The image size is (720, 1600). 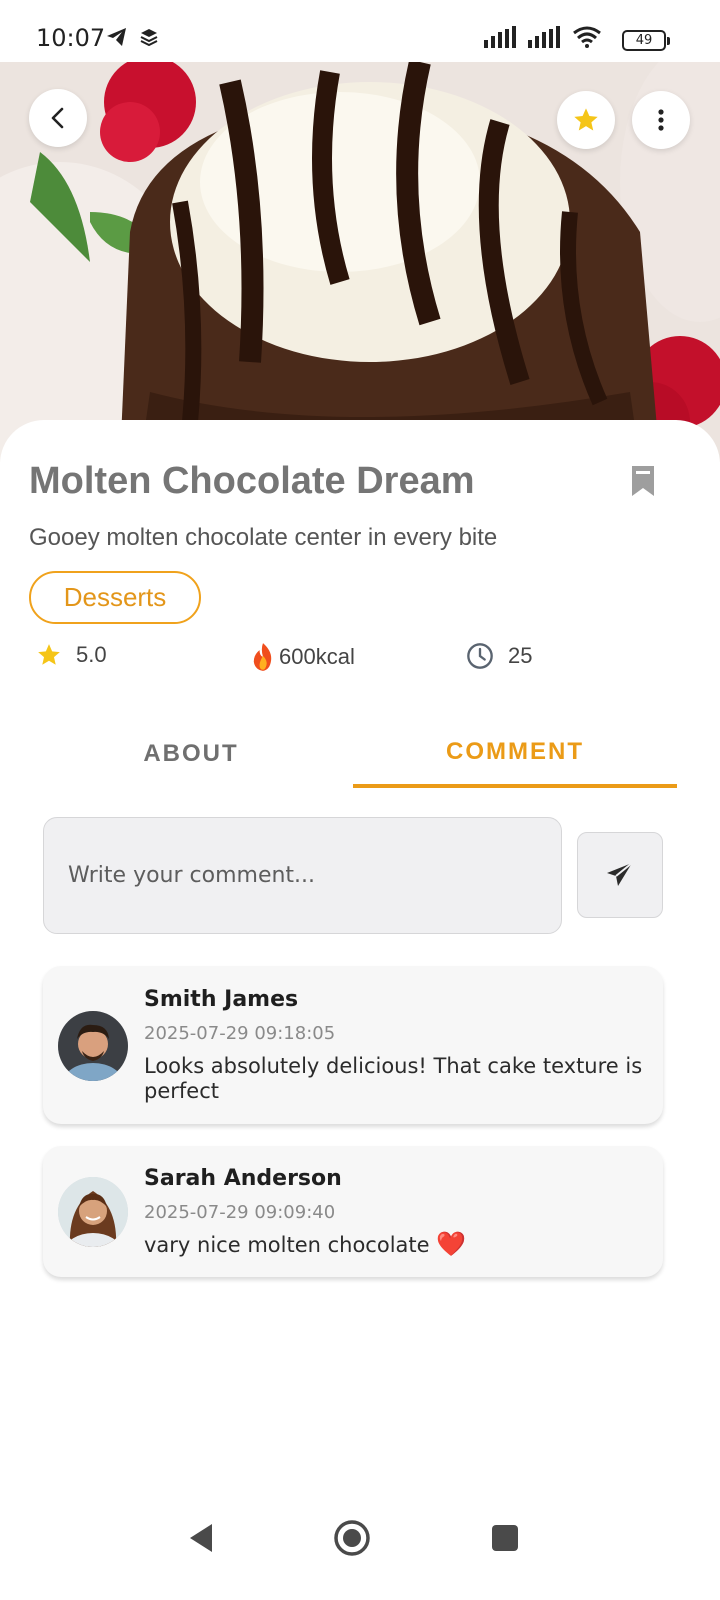 I want to click on send-comment-button, so click(x=620, y=875).